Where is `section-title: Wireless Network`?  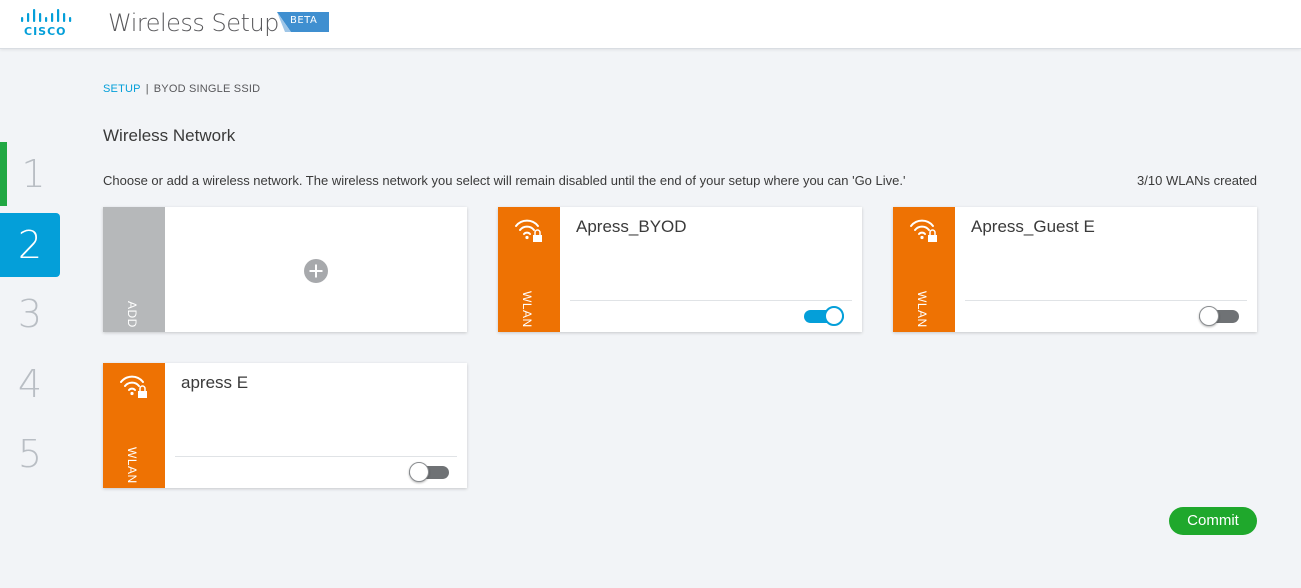
section-title: Wireless Network is located at coordinates (169, 135).